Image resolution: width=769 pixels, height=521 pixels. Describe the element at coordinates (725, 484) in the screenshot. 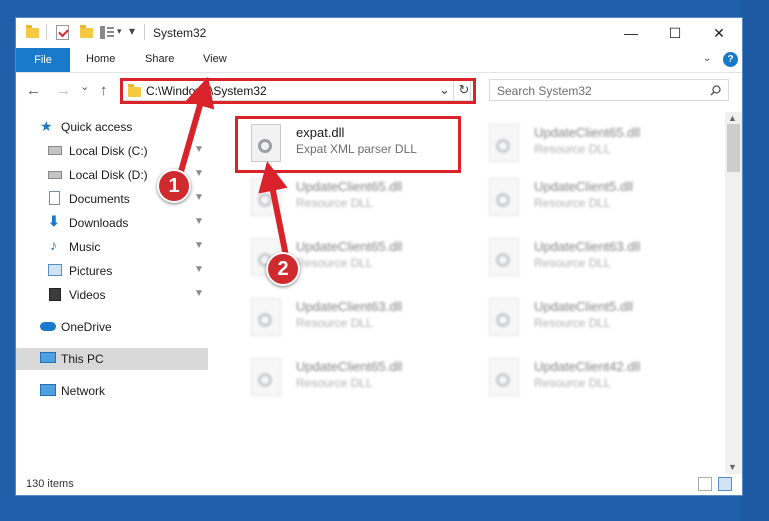

I see `large-icons-view-icon` at that location.